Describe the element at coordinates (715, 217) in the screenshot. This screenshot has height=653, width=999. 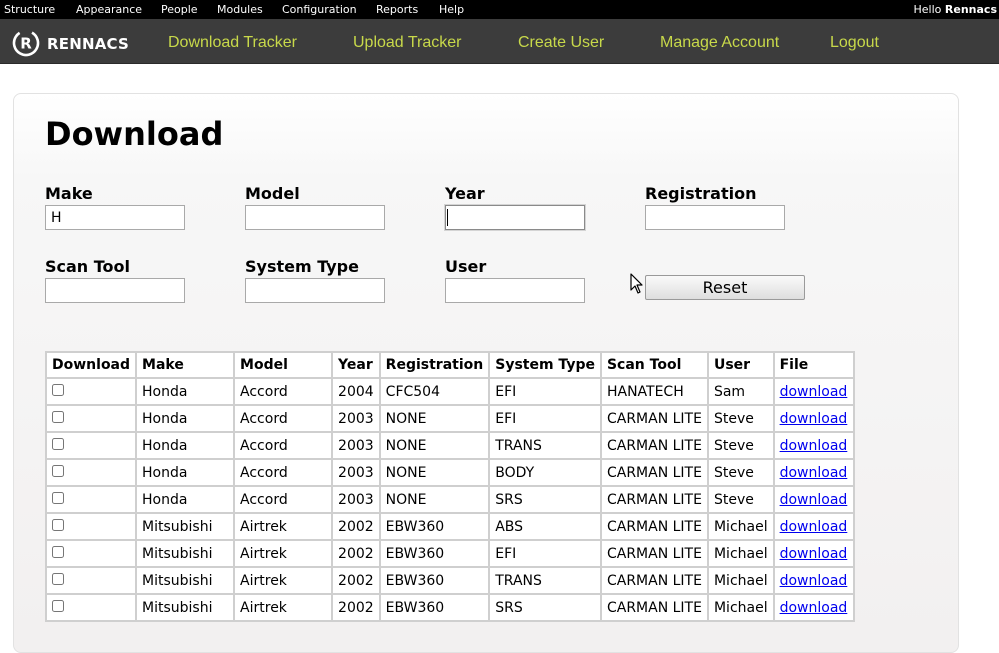
I see `registration-input` at that location.